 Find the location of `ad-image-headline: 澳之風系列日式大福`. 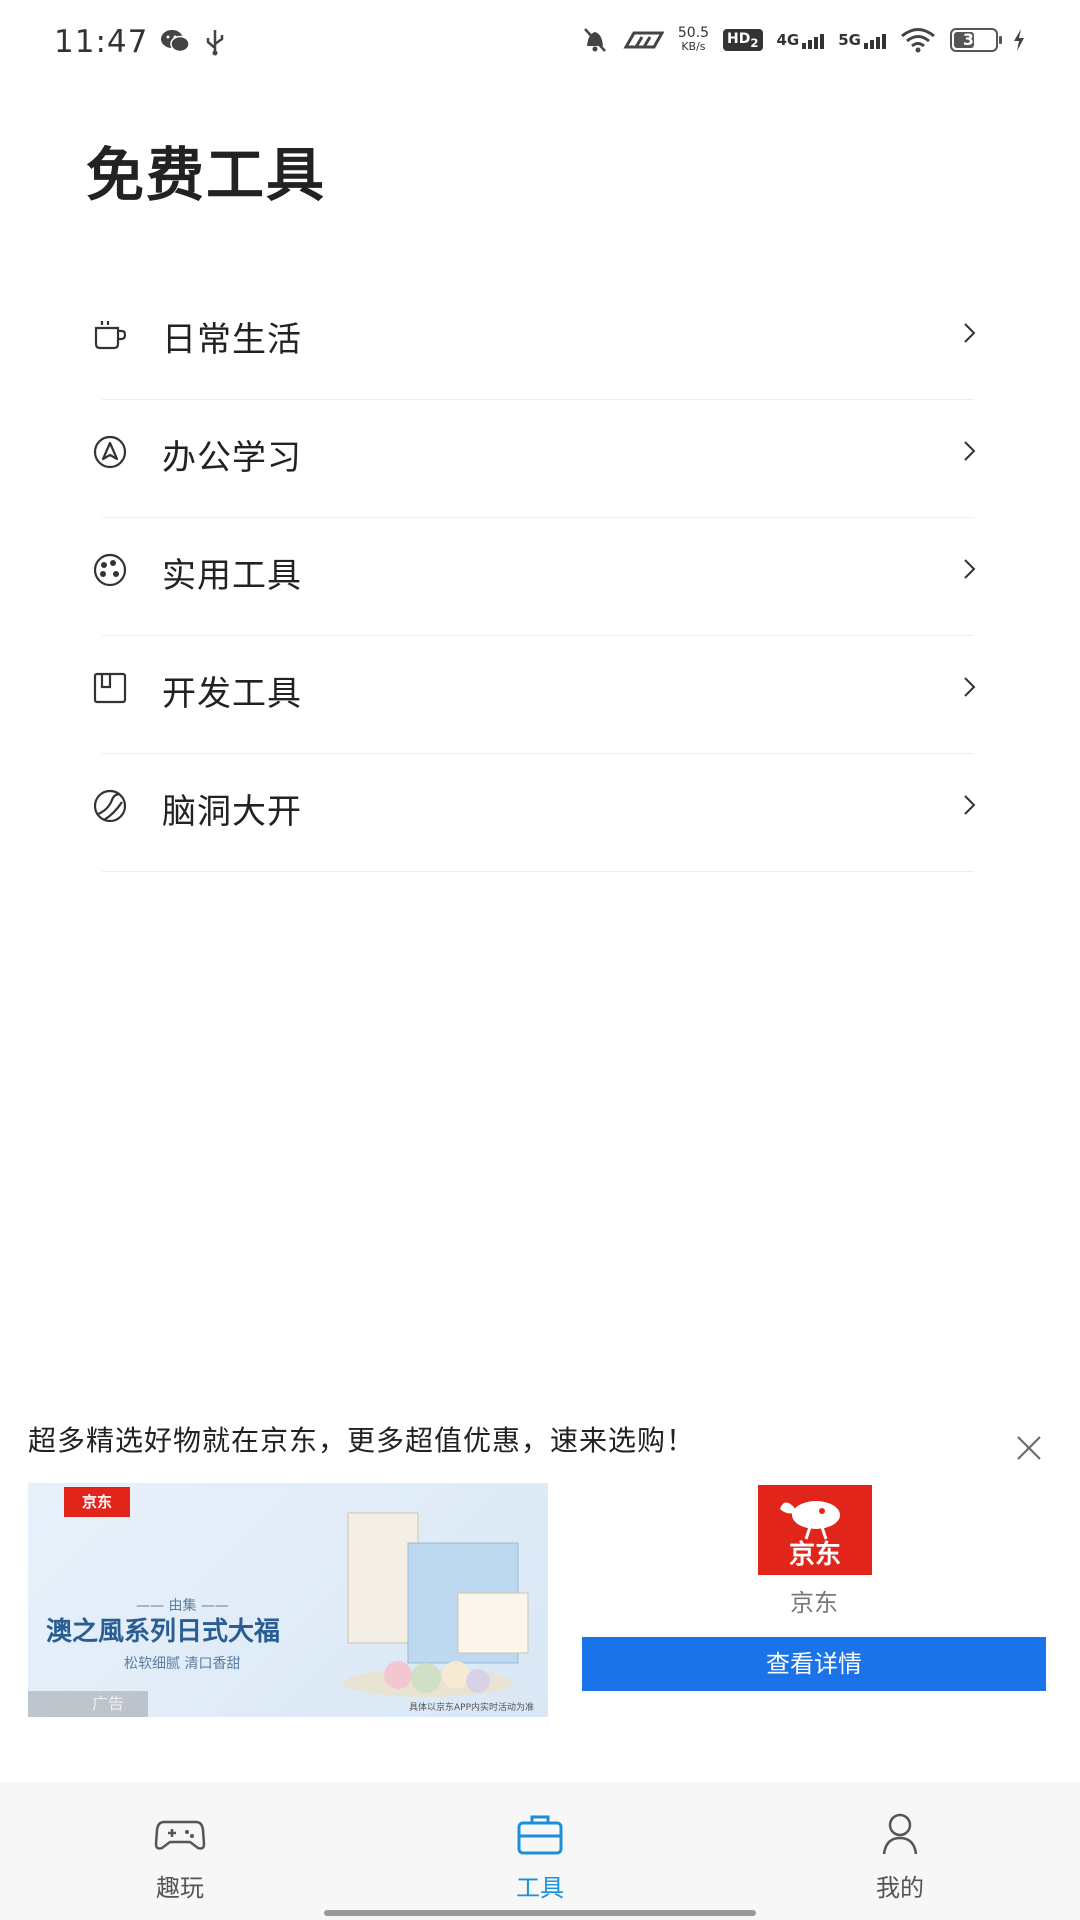

ad-image-headline: 澳之風系列日式大福 is located at coordinates (163, 1632).